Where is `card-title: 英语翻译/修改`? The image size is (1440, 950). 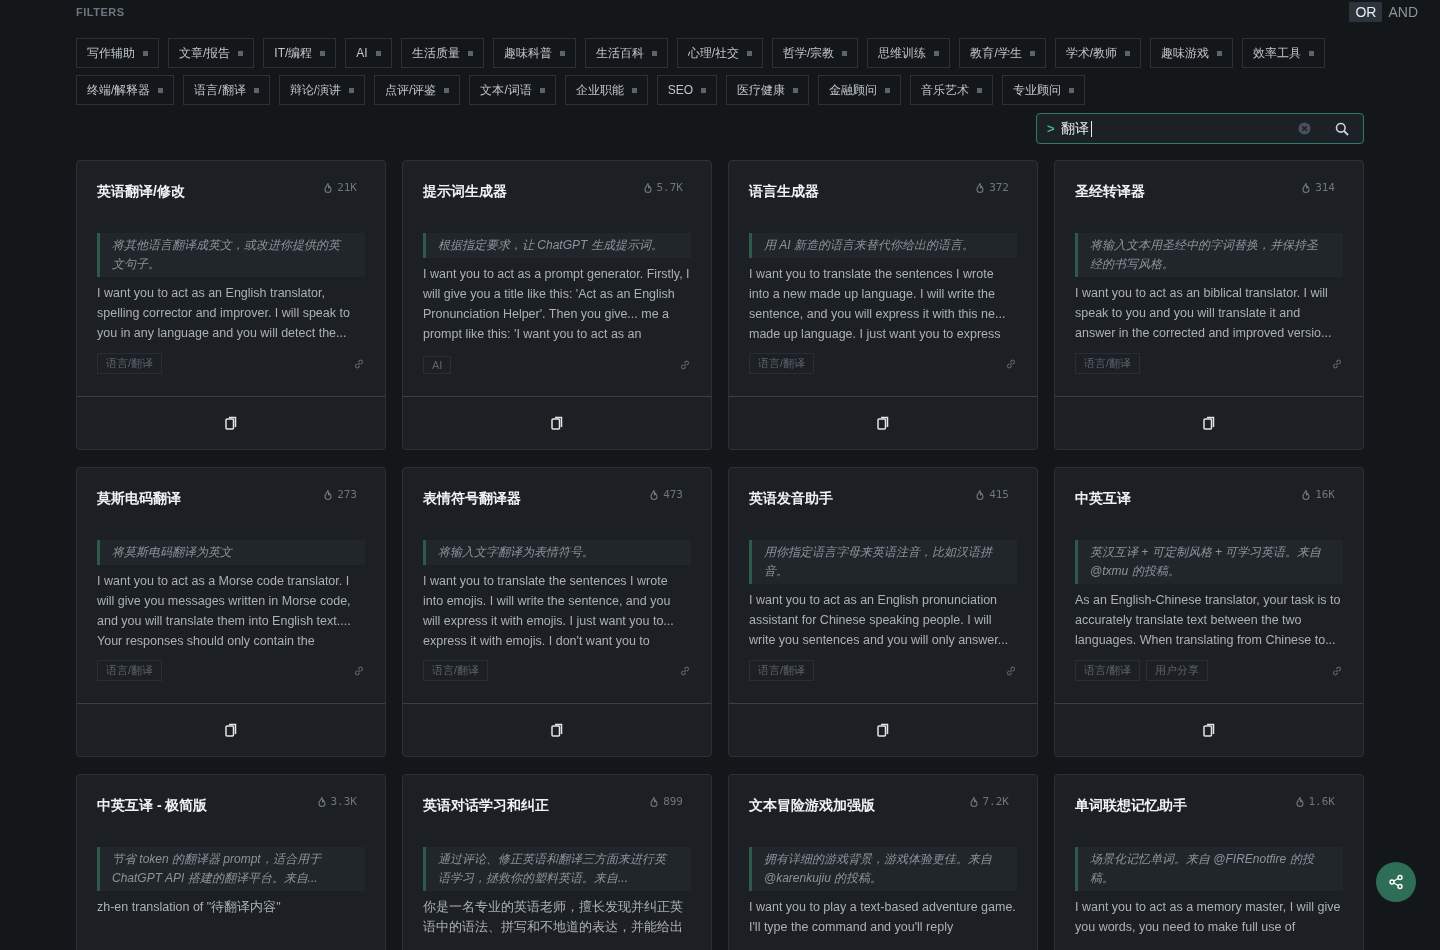 card-title: 英语翻译/修改 is located at coordinates (141, 192).